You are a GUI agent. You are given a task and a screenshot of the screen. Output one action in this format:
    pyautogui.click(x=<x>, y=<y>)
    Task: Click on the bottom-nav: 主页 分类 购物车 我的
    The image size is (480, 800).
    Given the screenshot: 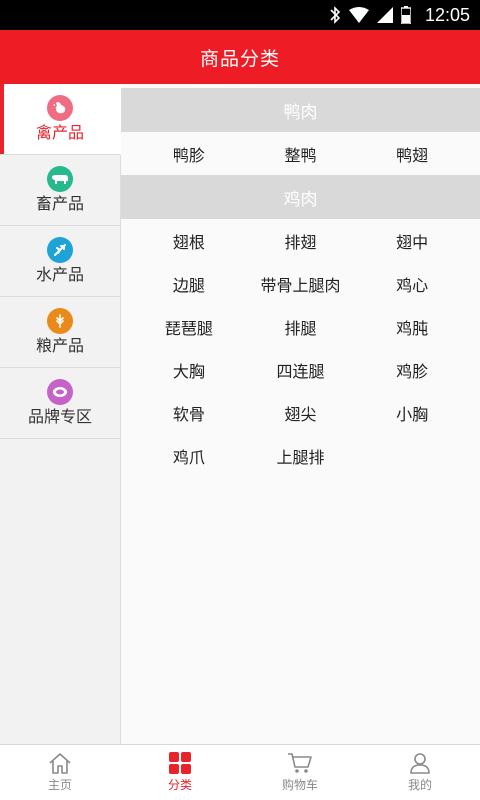 What is the action you would take?
    pyautogui.click(x=240, y=772)
    